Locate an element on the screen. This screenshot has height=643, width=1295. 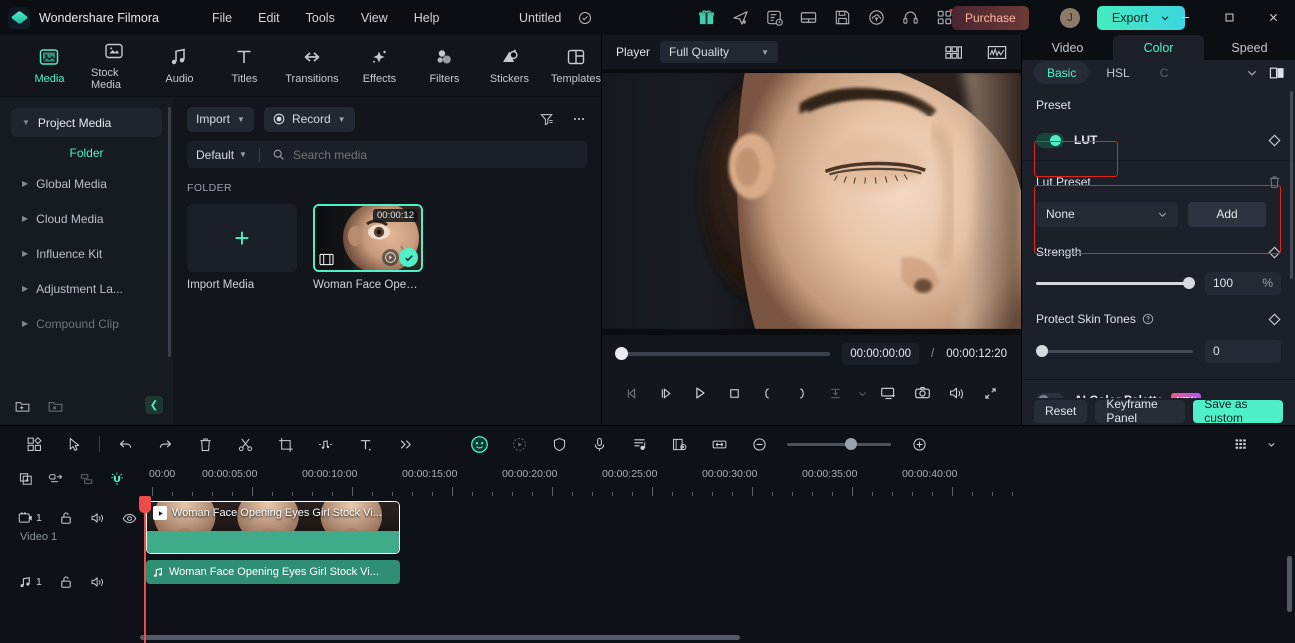
delete-folder-icon is located at coordinates (55, 406).